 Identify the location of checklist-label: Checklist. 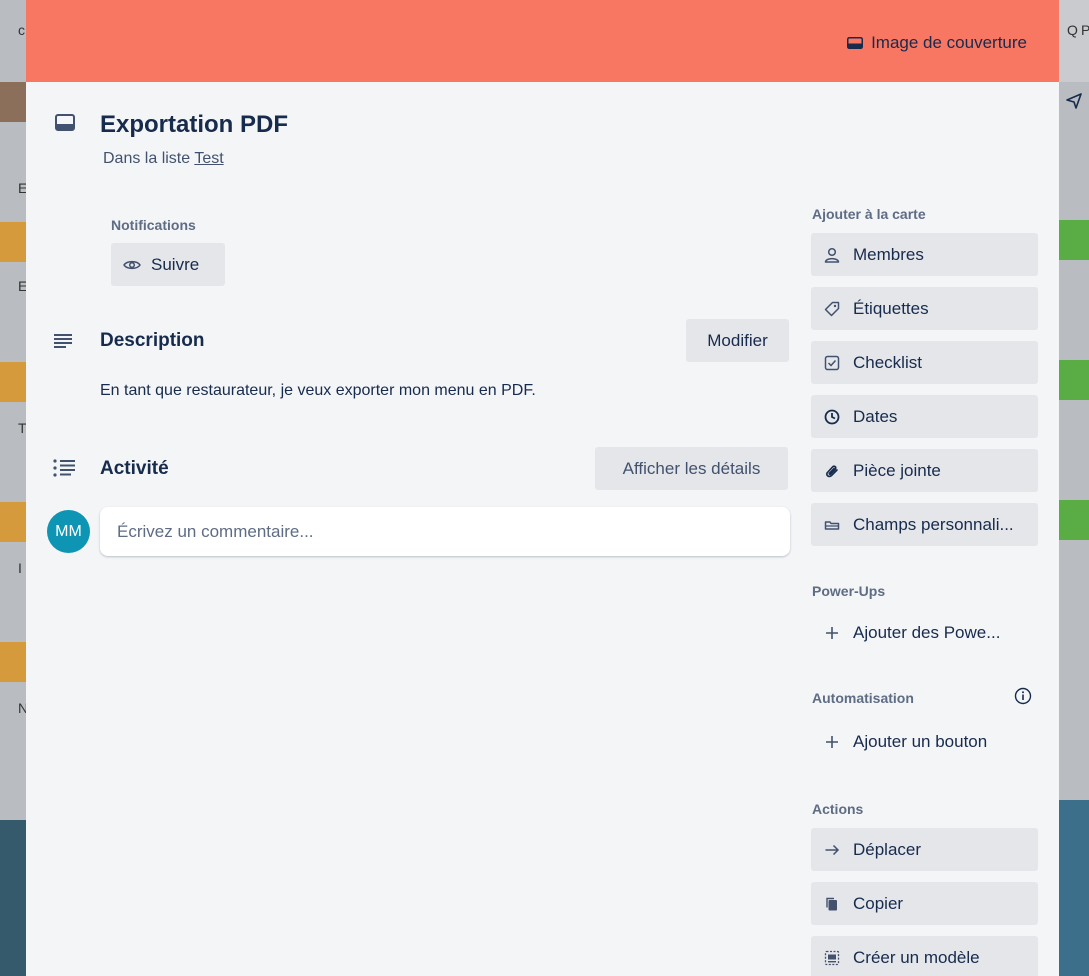
(887, 362).